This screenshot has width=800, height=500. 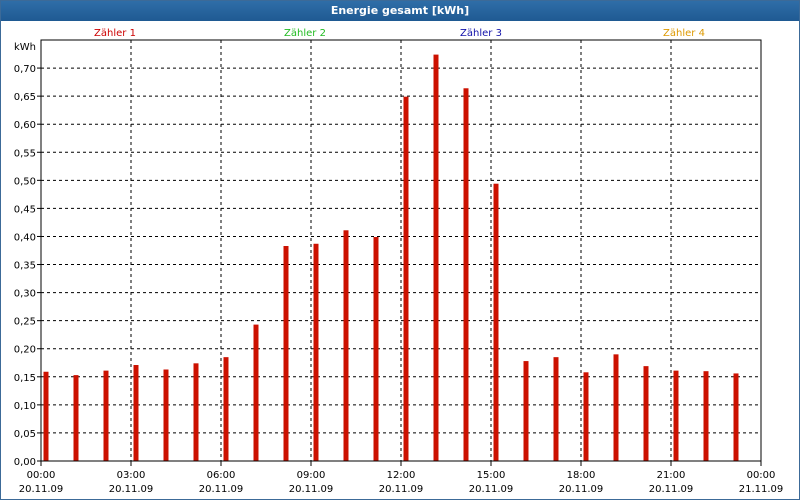 I want to click on x-tick-time-label: 06:00, so click(x=221, y=475).